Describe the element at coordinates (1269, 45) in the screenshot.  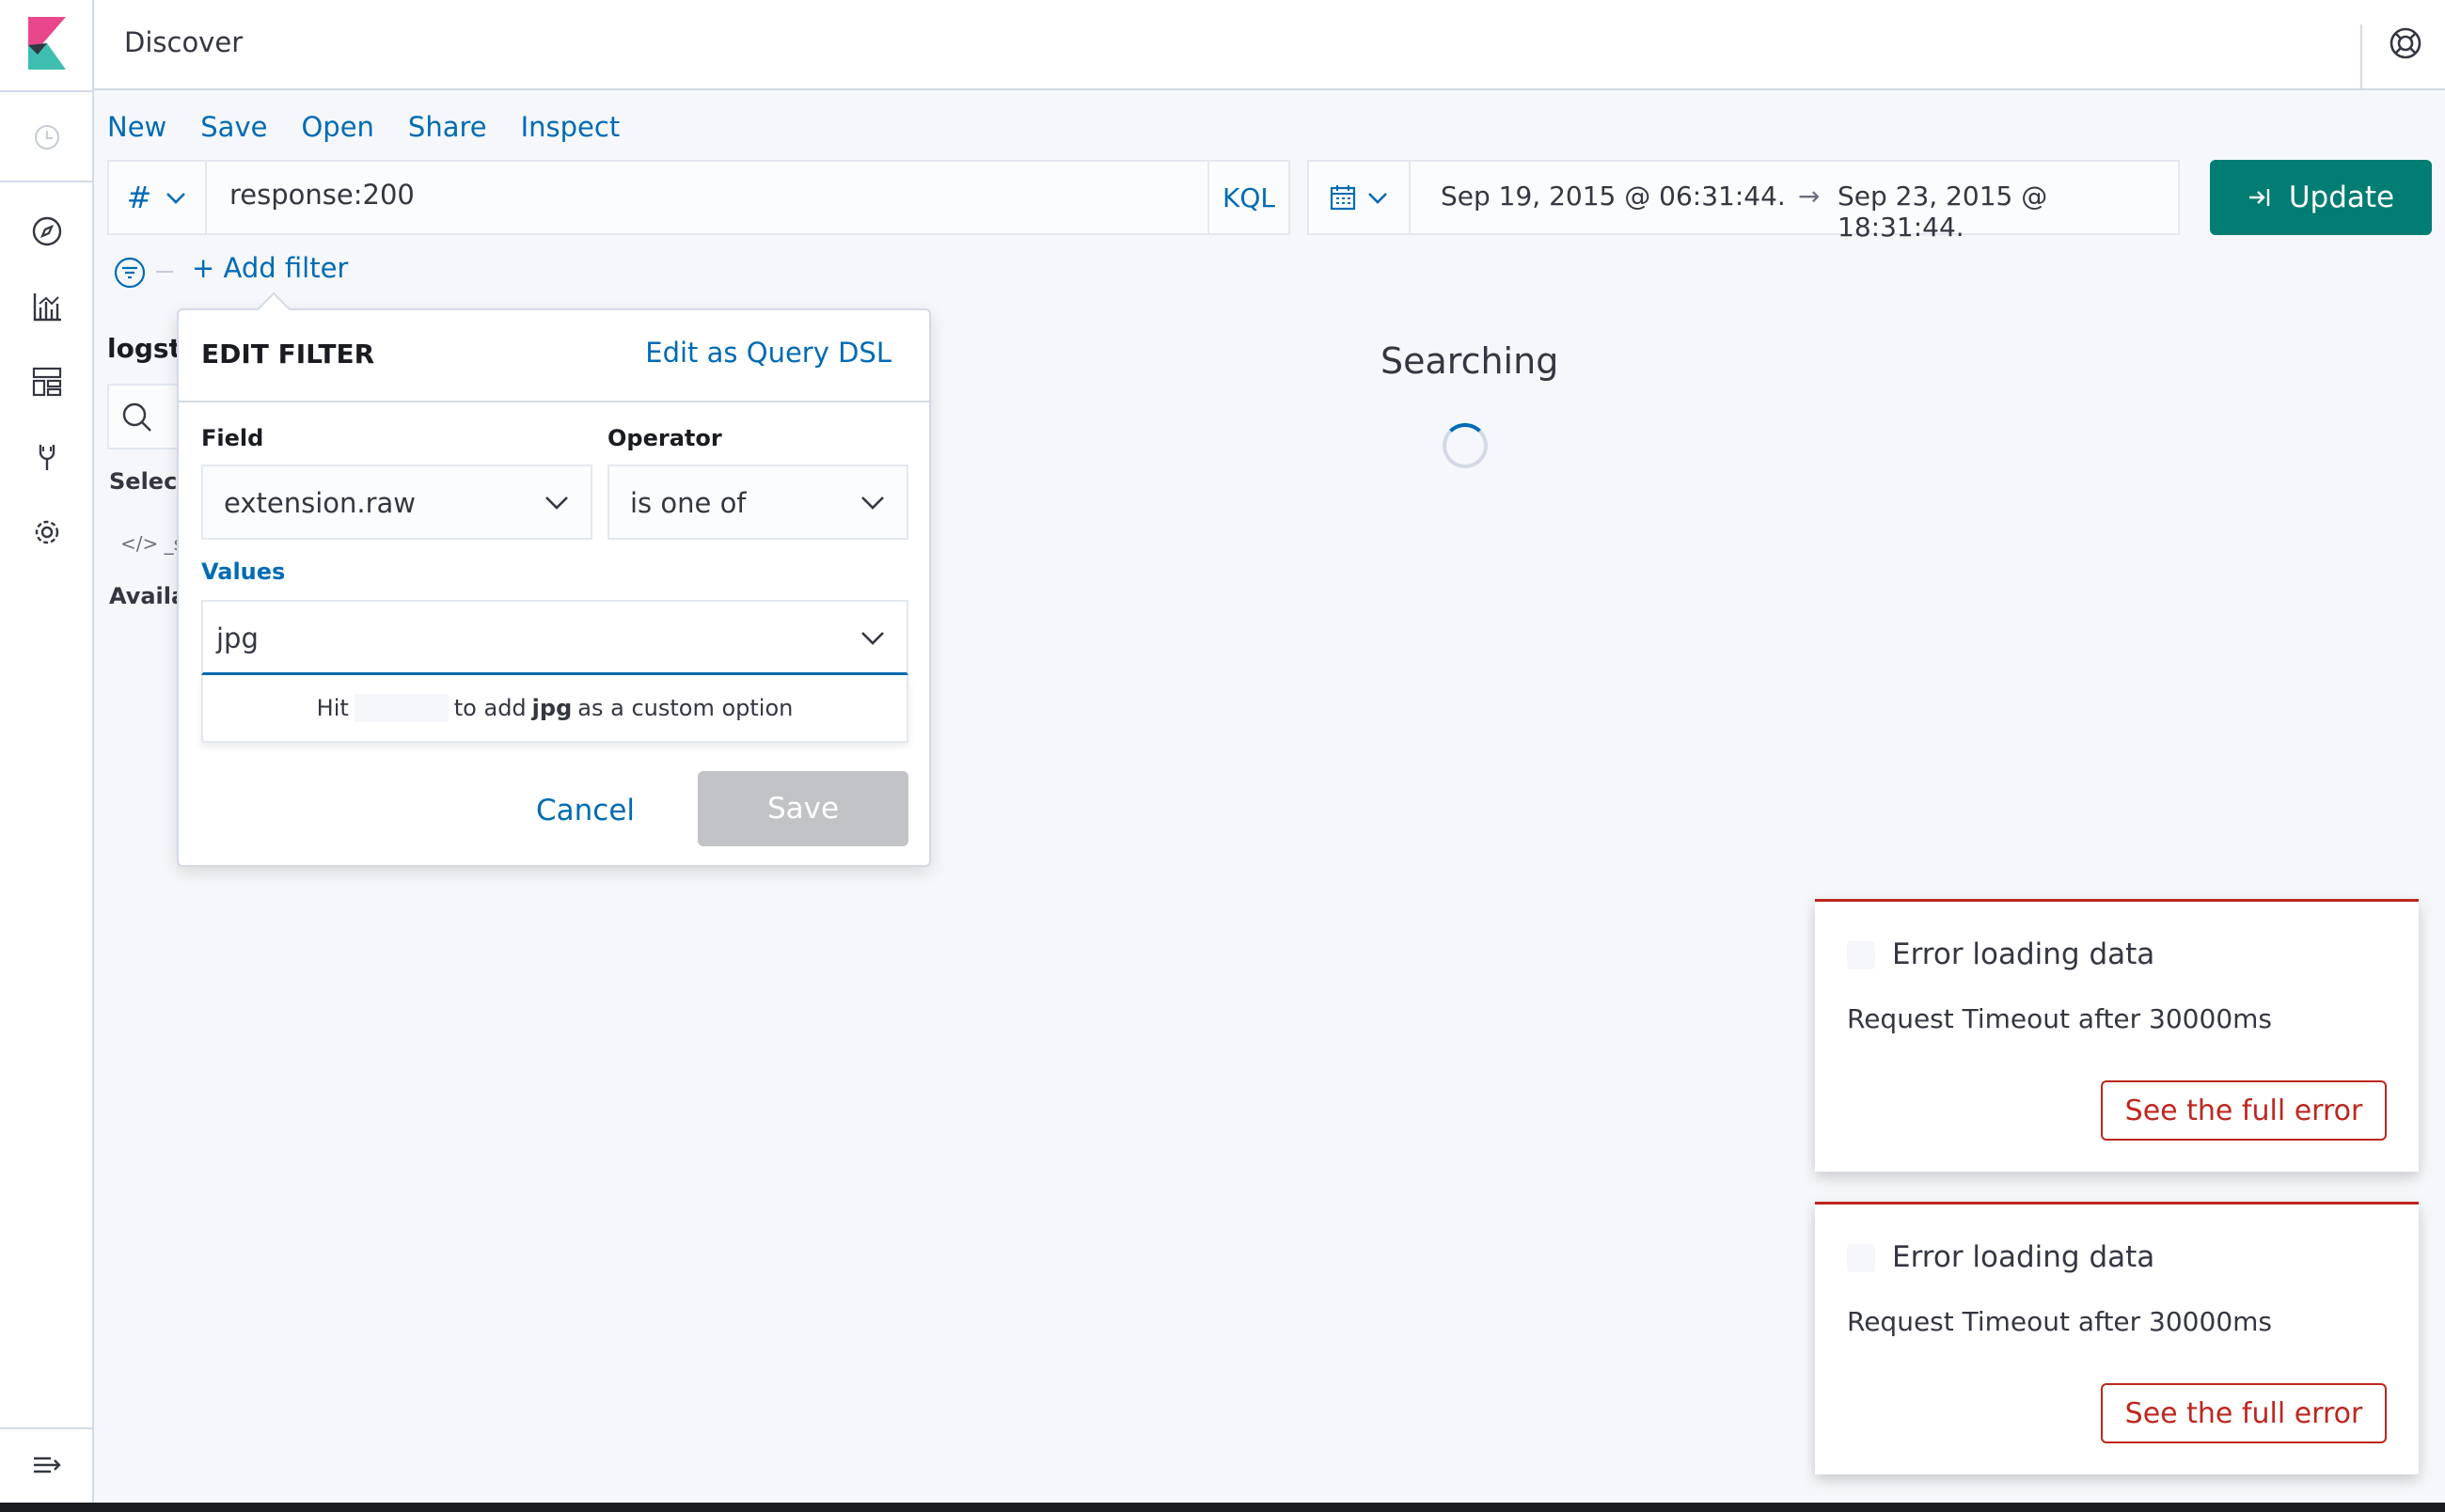
I see `app-header: Discover` at that location.